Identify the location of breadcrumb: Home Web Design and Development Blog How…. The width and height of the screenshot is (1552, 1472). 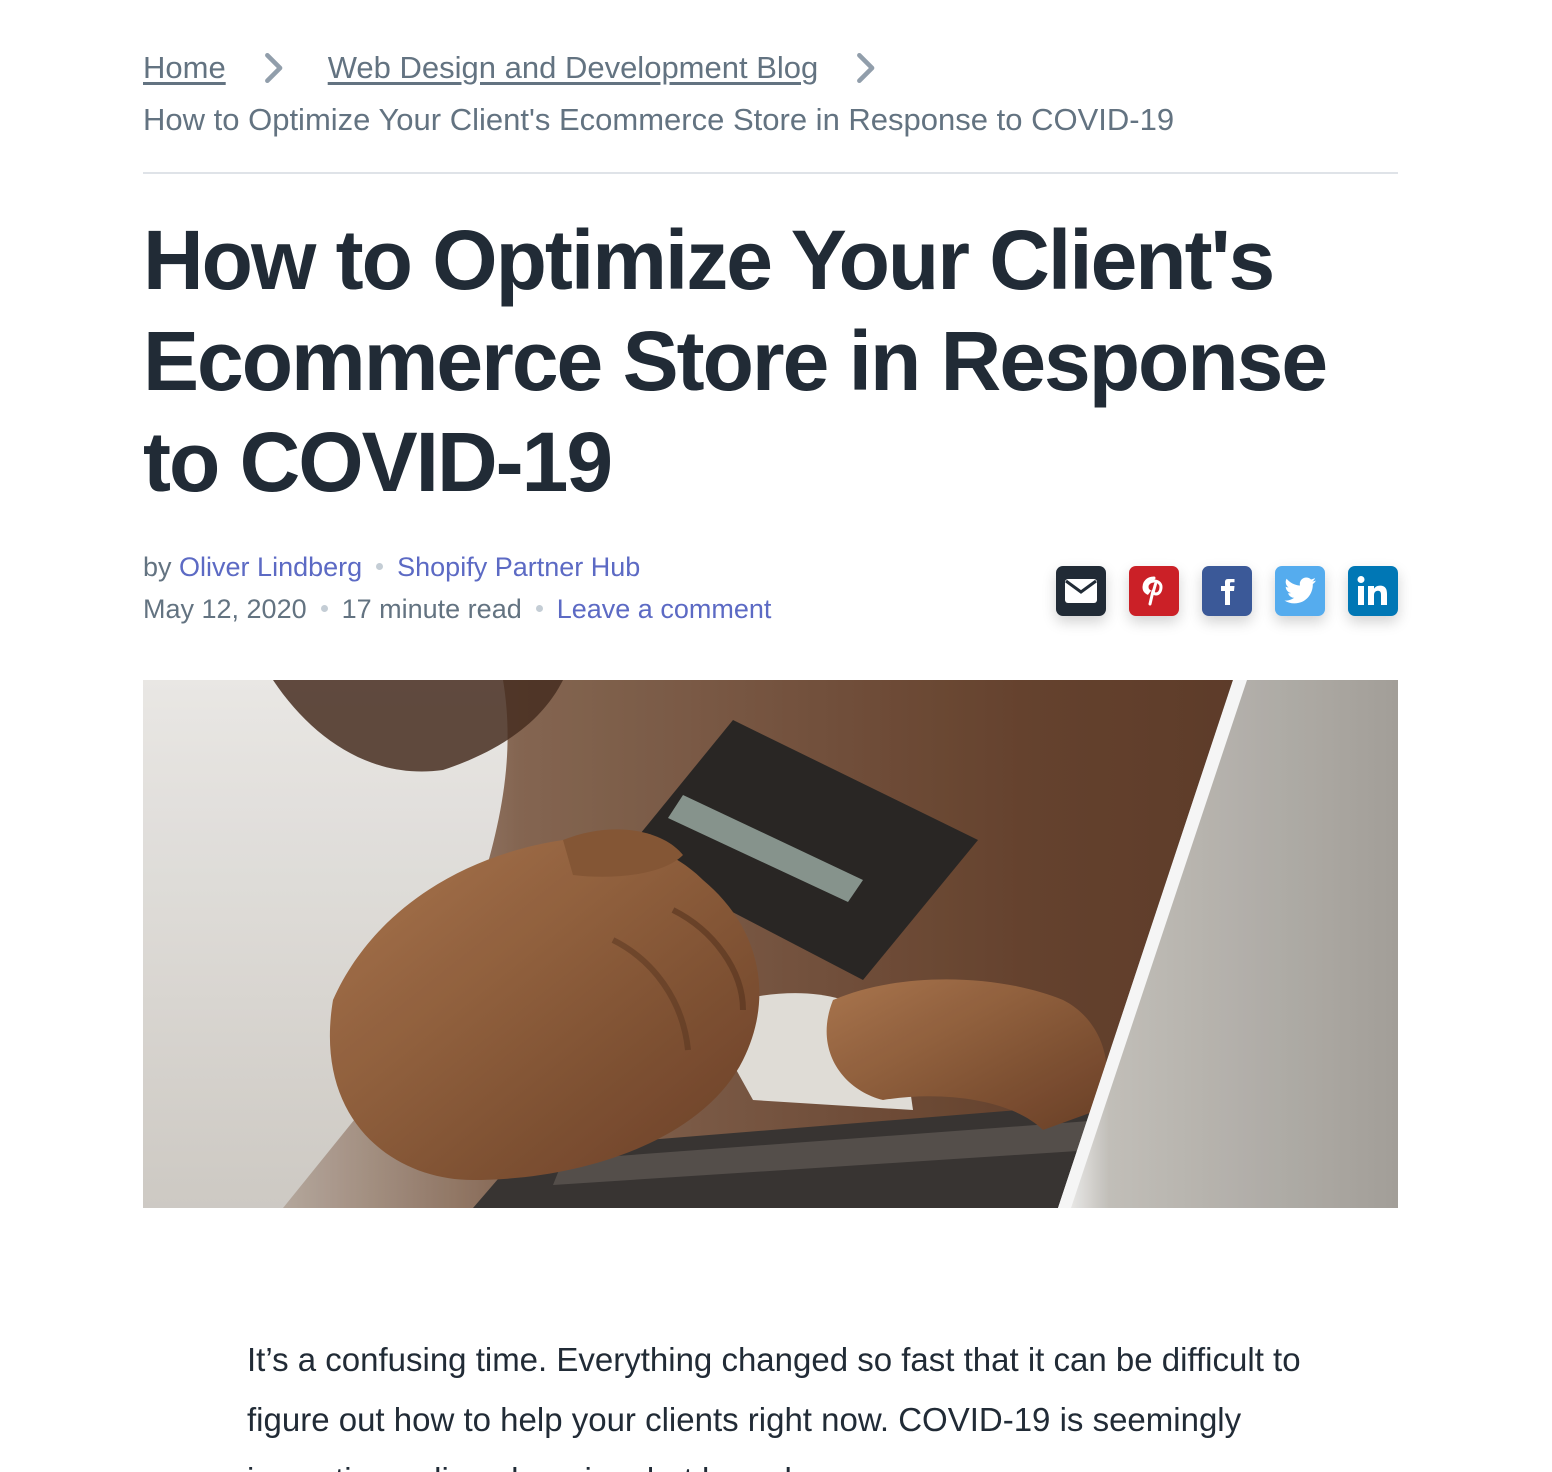
(770, 94).